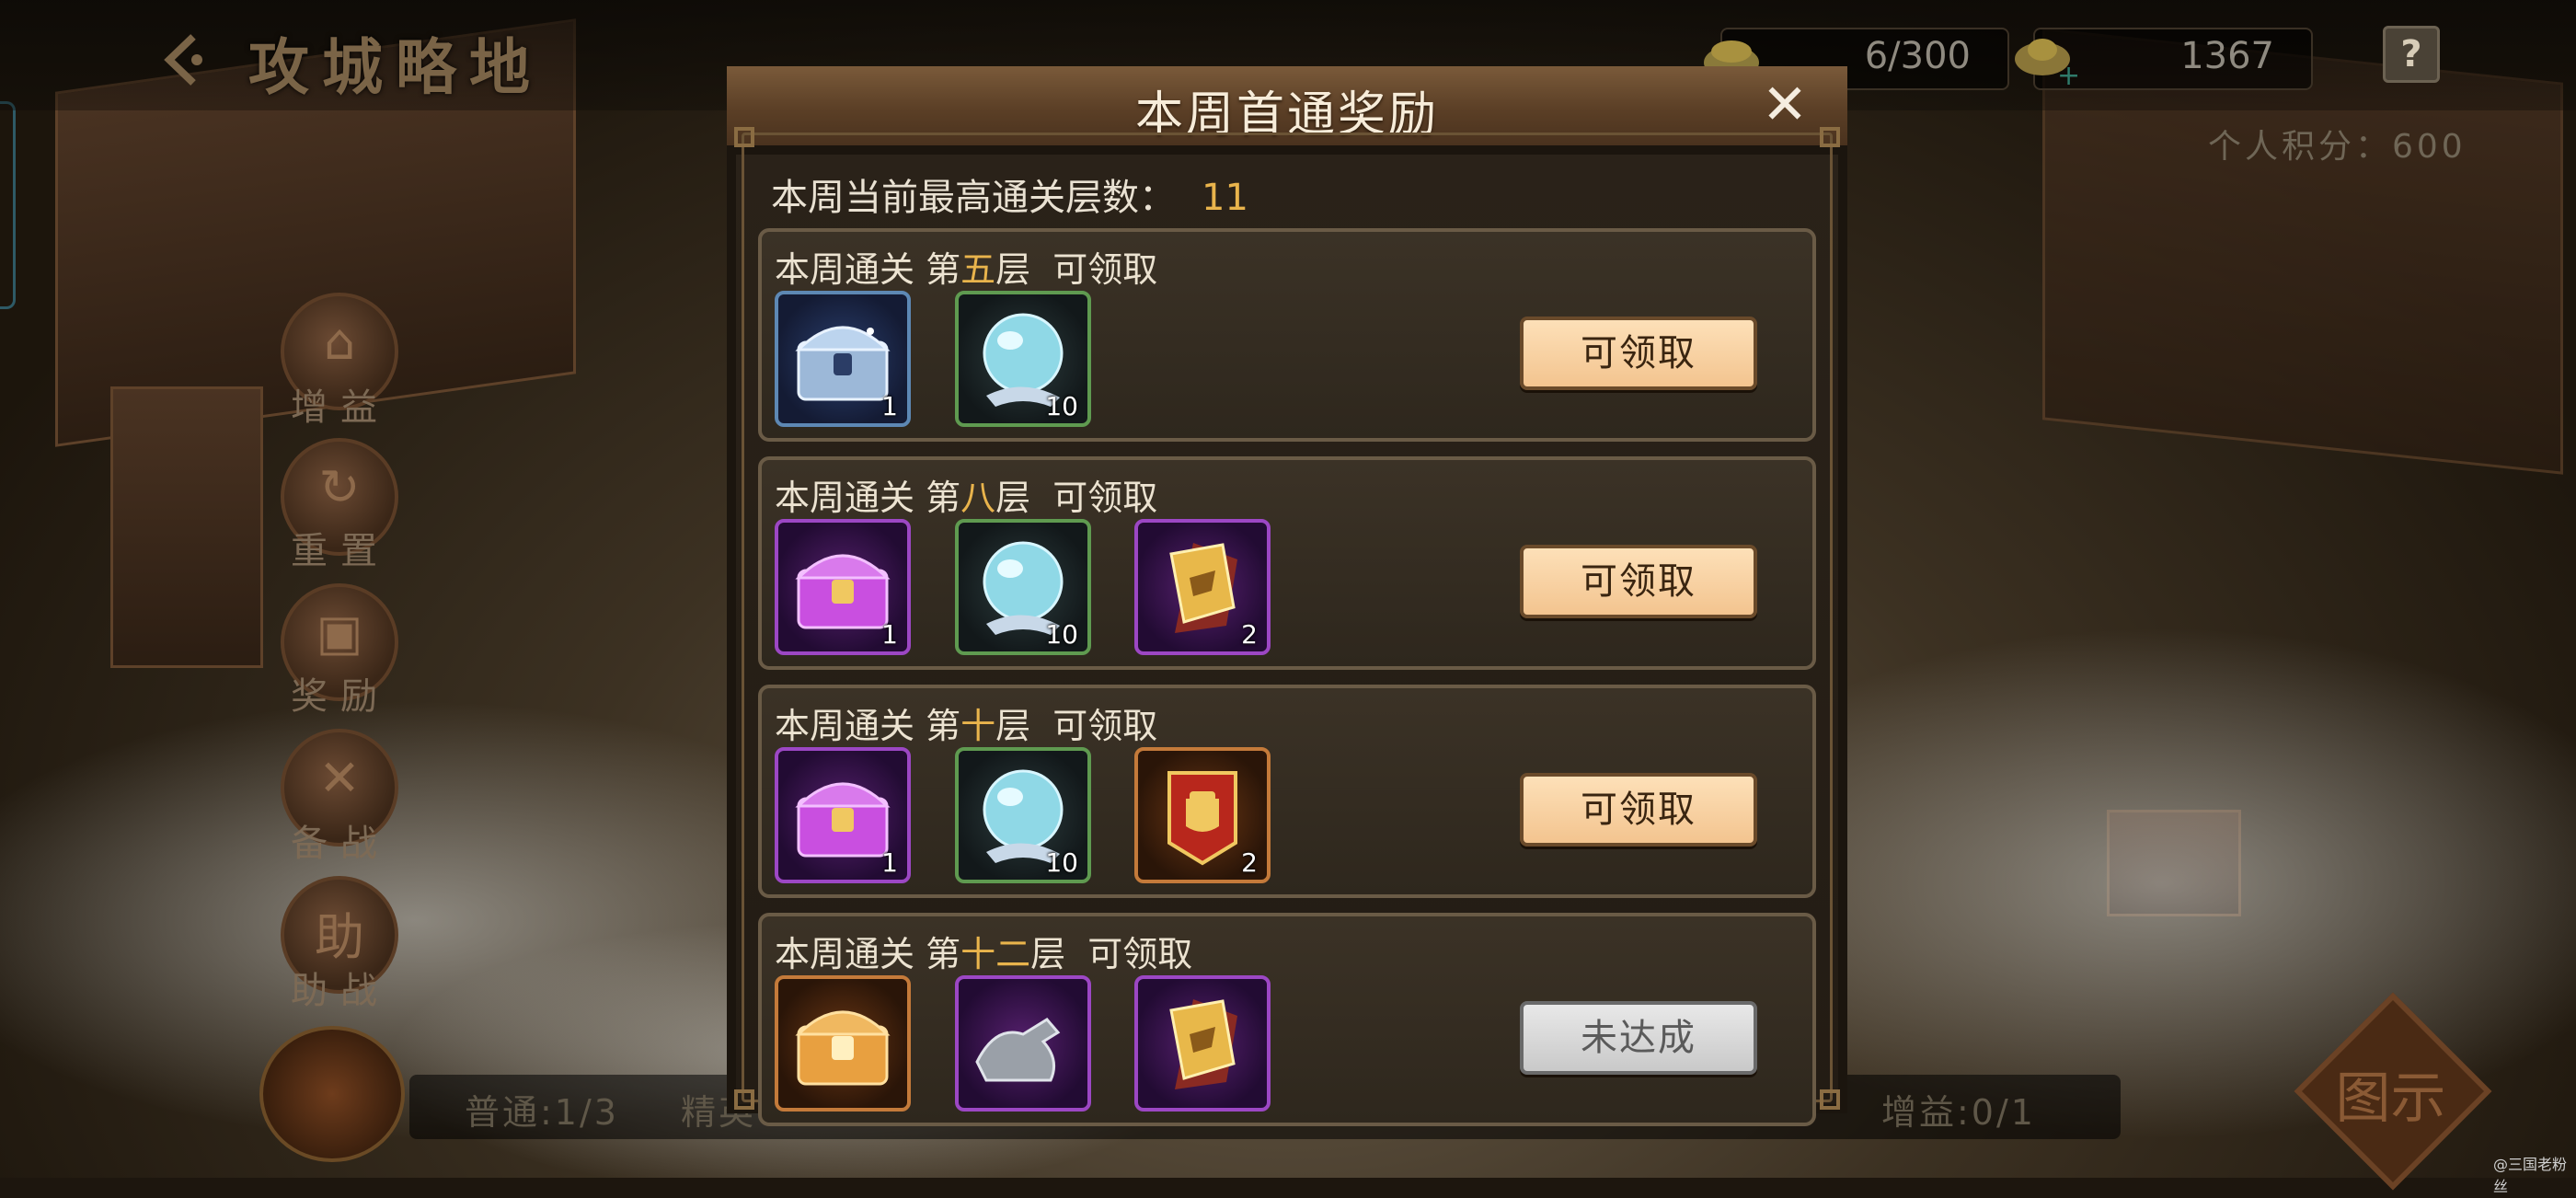  Describe the element at coordinates (1959, 1112) in the screenshot. I see `buff-progress: 增益:0/1` at that location.